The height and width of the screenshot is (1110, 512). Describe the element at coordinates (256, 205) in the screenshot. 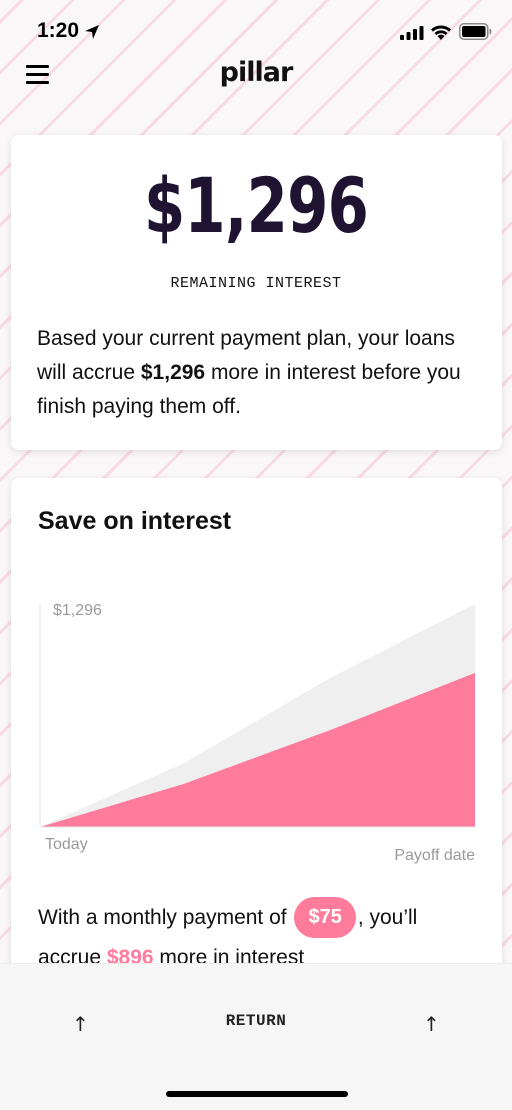

I see `remaining-interest-amount: $1,296` at that location.